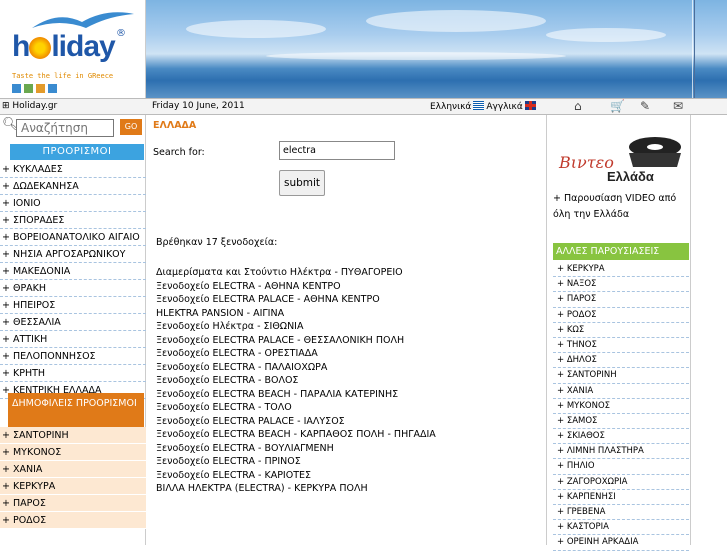 The width and height of the screenshot is (727, 551). I want to click on result-link: Ξενοδοχείο ELECTRA - ΟΡΕΣΤΙΑΔΑ, so click(296, 354).